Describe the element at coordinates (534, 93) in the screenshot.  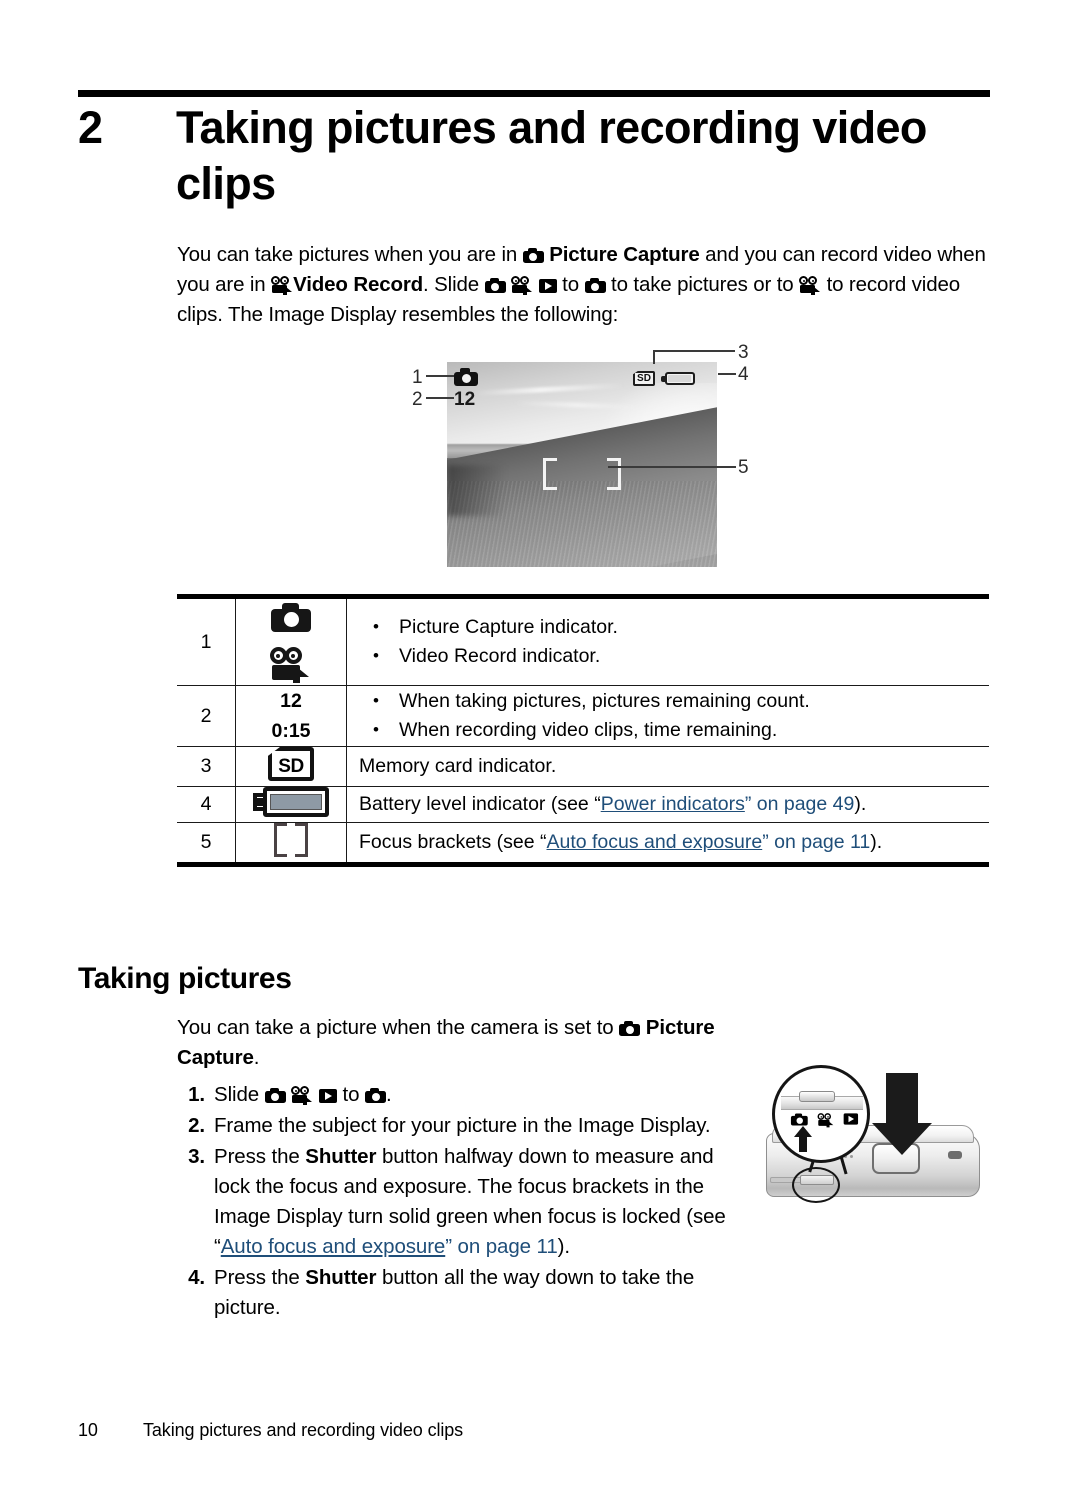
I see `chapter-top-rule` at that location.